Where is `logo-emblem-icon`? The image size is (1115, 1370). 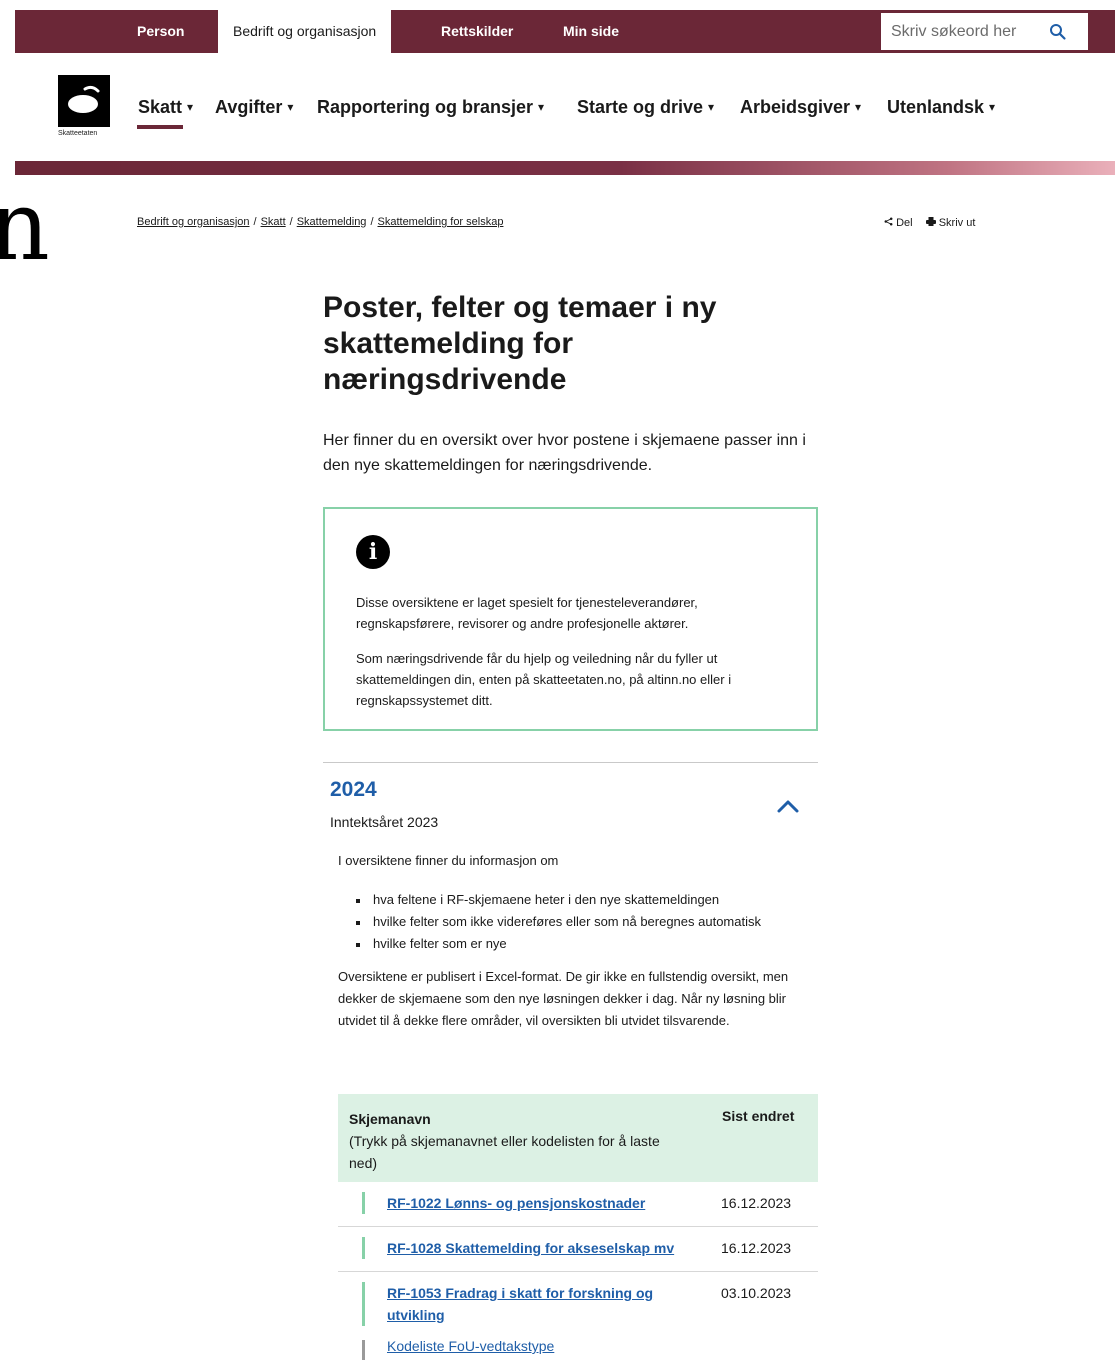
logo-emblem-icon is located at coordinates (84, 99).